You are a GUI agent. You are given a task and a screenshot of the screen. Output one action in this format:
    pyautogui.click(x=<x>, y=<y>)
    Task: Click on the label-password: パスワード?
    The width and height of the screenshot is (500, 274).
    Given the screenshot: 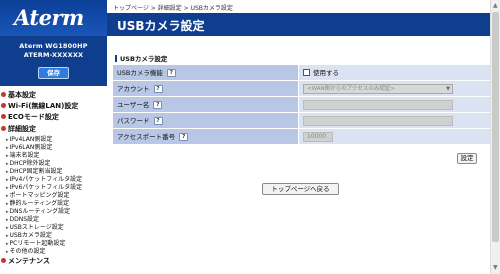 What is the action you would take?
    pyautogui.click(x=205, y=121)
    